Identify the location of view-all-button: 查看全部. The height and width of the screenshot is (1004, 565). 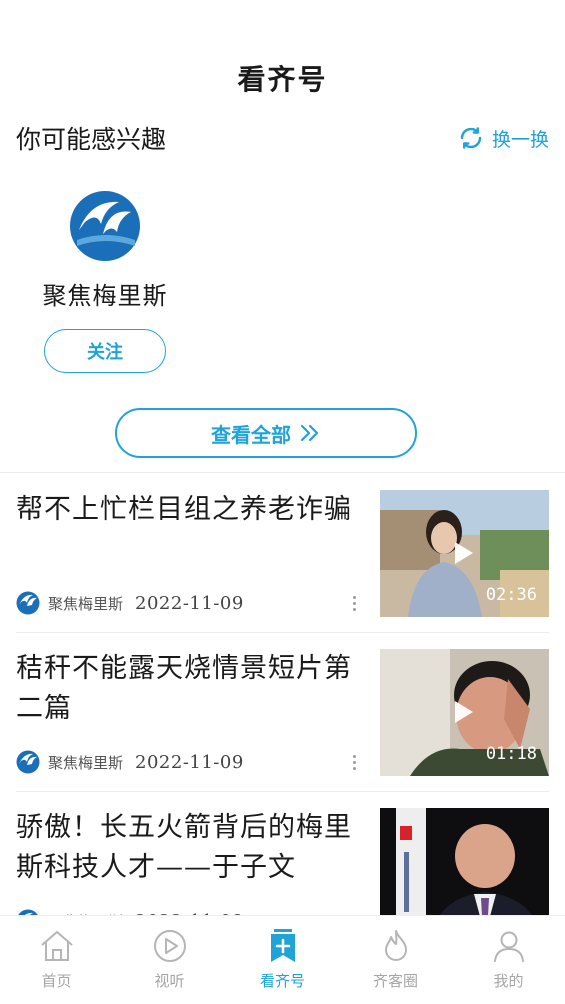
(266, 433).